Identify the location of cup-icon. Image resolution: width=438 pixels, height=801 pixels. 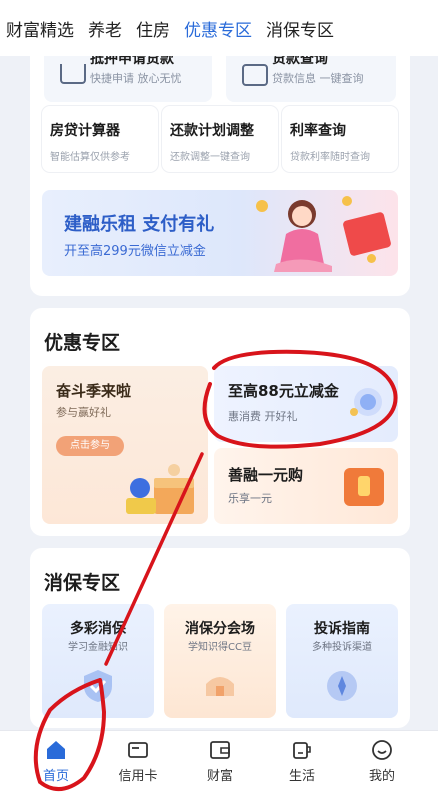
(302, 750).